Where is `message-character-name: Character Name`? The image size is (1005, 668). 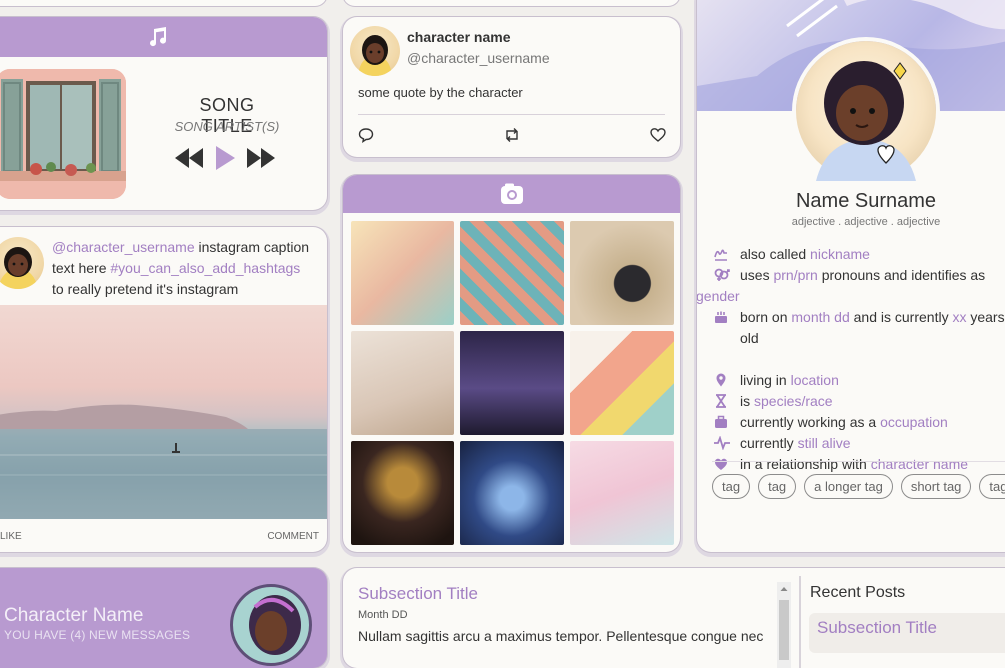 message-character-name: Character Name is located at coordinates (74, 615).